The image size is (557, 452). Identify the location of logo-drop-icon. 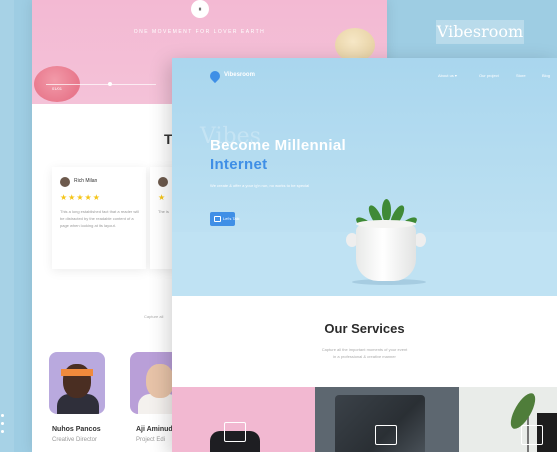
(215, 76).